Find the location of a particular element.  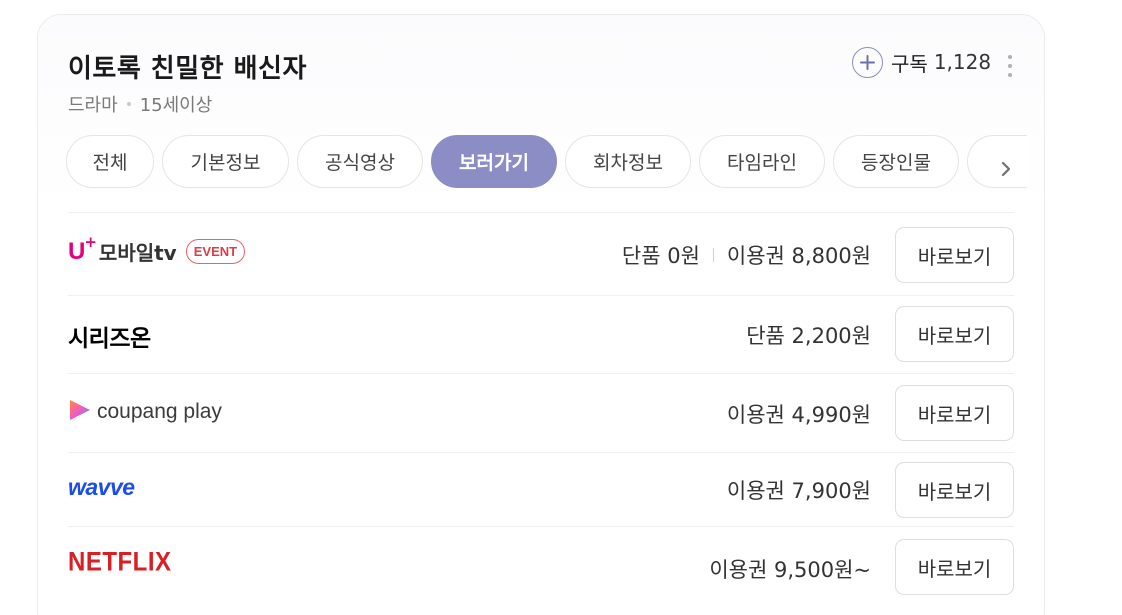

tab-episodes: 회차정보 is located at coordinates (628, 161).